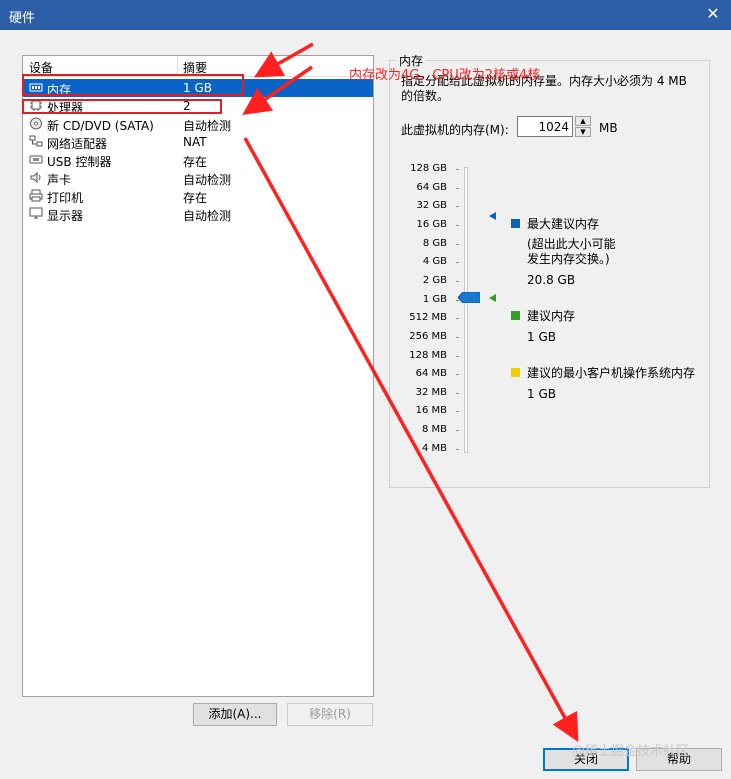 The height and width of the screenshot is (779, 731). I want to click on title-bar: 硬件 ✕, so click(365, 15).